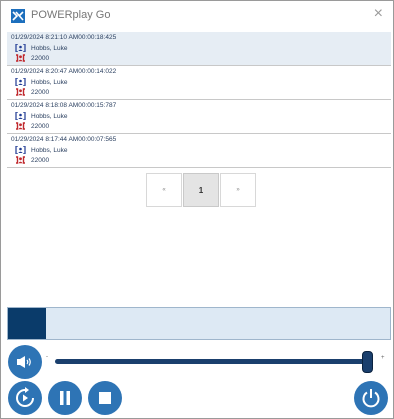  What do you see at coordinates (27, 323) in the screenshot?
I see `playback-progress-fill` at bounding box center [27, 323].